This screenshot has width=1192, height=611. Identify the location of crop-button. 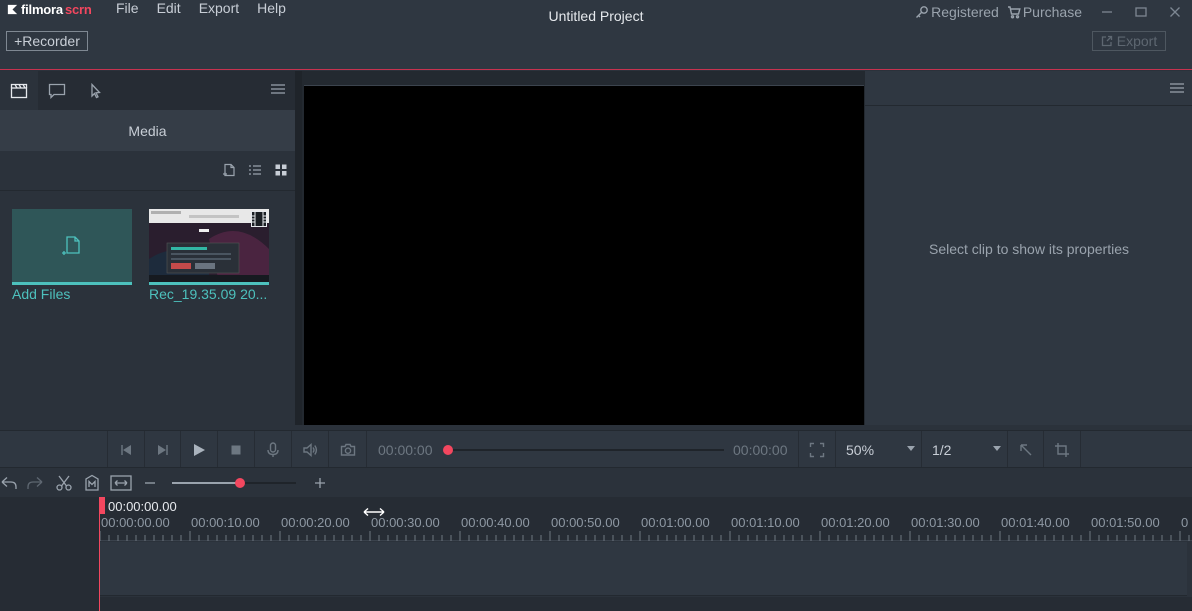
(1062, 449).